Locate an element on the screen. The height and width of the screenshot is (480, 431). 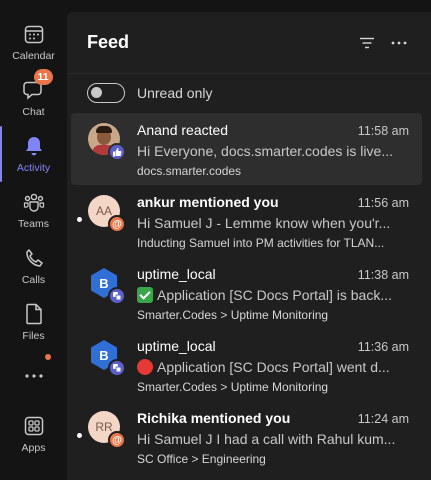
phone-icon is located at coordinates (34, 258).